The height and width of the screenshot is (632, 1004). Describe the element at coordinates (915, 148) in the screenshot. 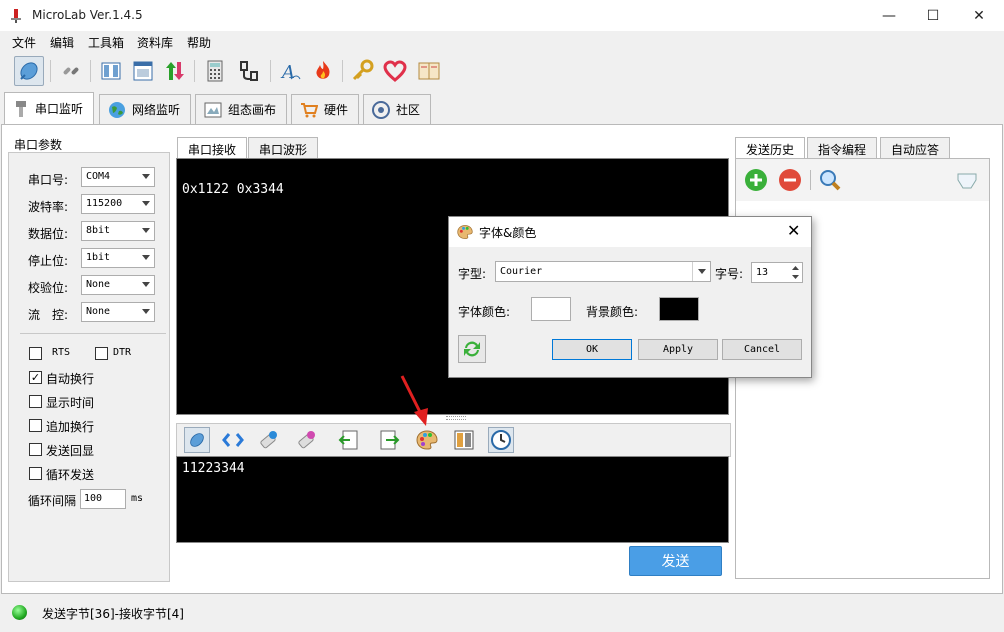

I see `tab-auto-reply: 自动应答` at that location.